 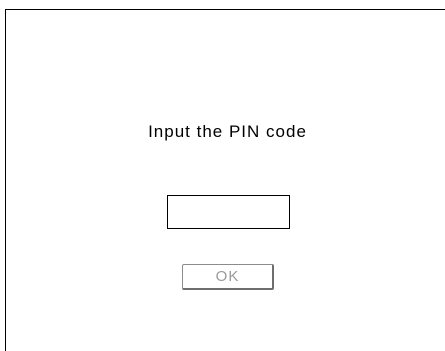 What do you see at coordinates (228, 212) in the screenshot?
I see `pin-input` at bounding box center [228, 212].